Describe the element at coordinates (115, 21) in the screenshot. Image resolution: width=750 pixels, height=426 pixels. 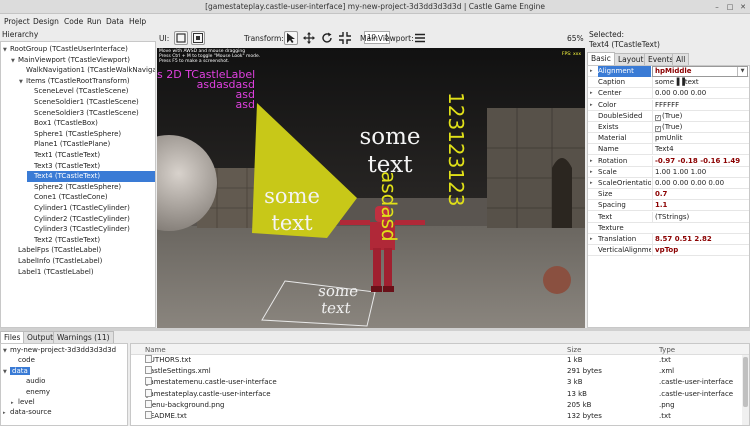
I see `menu-data: Data` at that location.